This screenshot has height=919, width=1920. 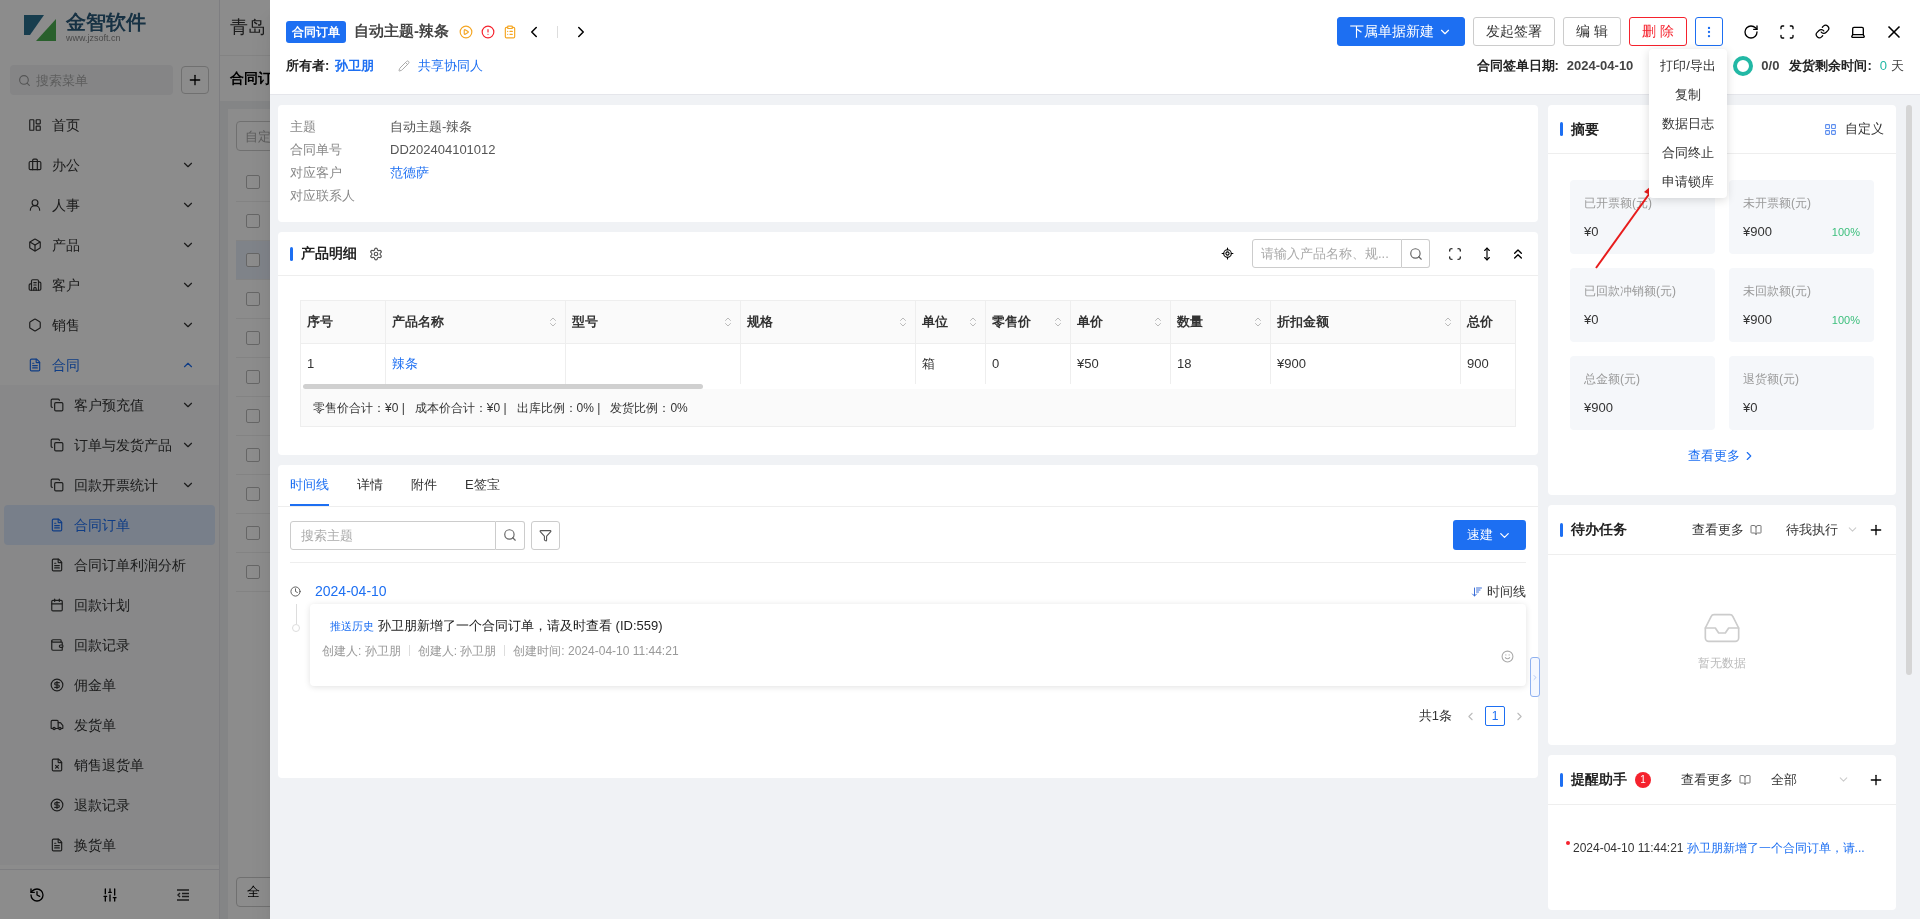 I want to click on side-panel-toggle, so click(x=1535, y=677).